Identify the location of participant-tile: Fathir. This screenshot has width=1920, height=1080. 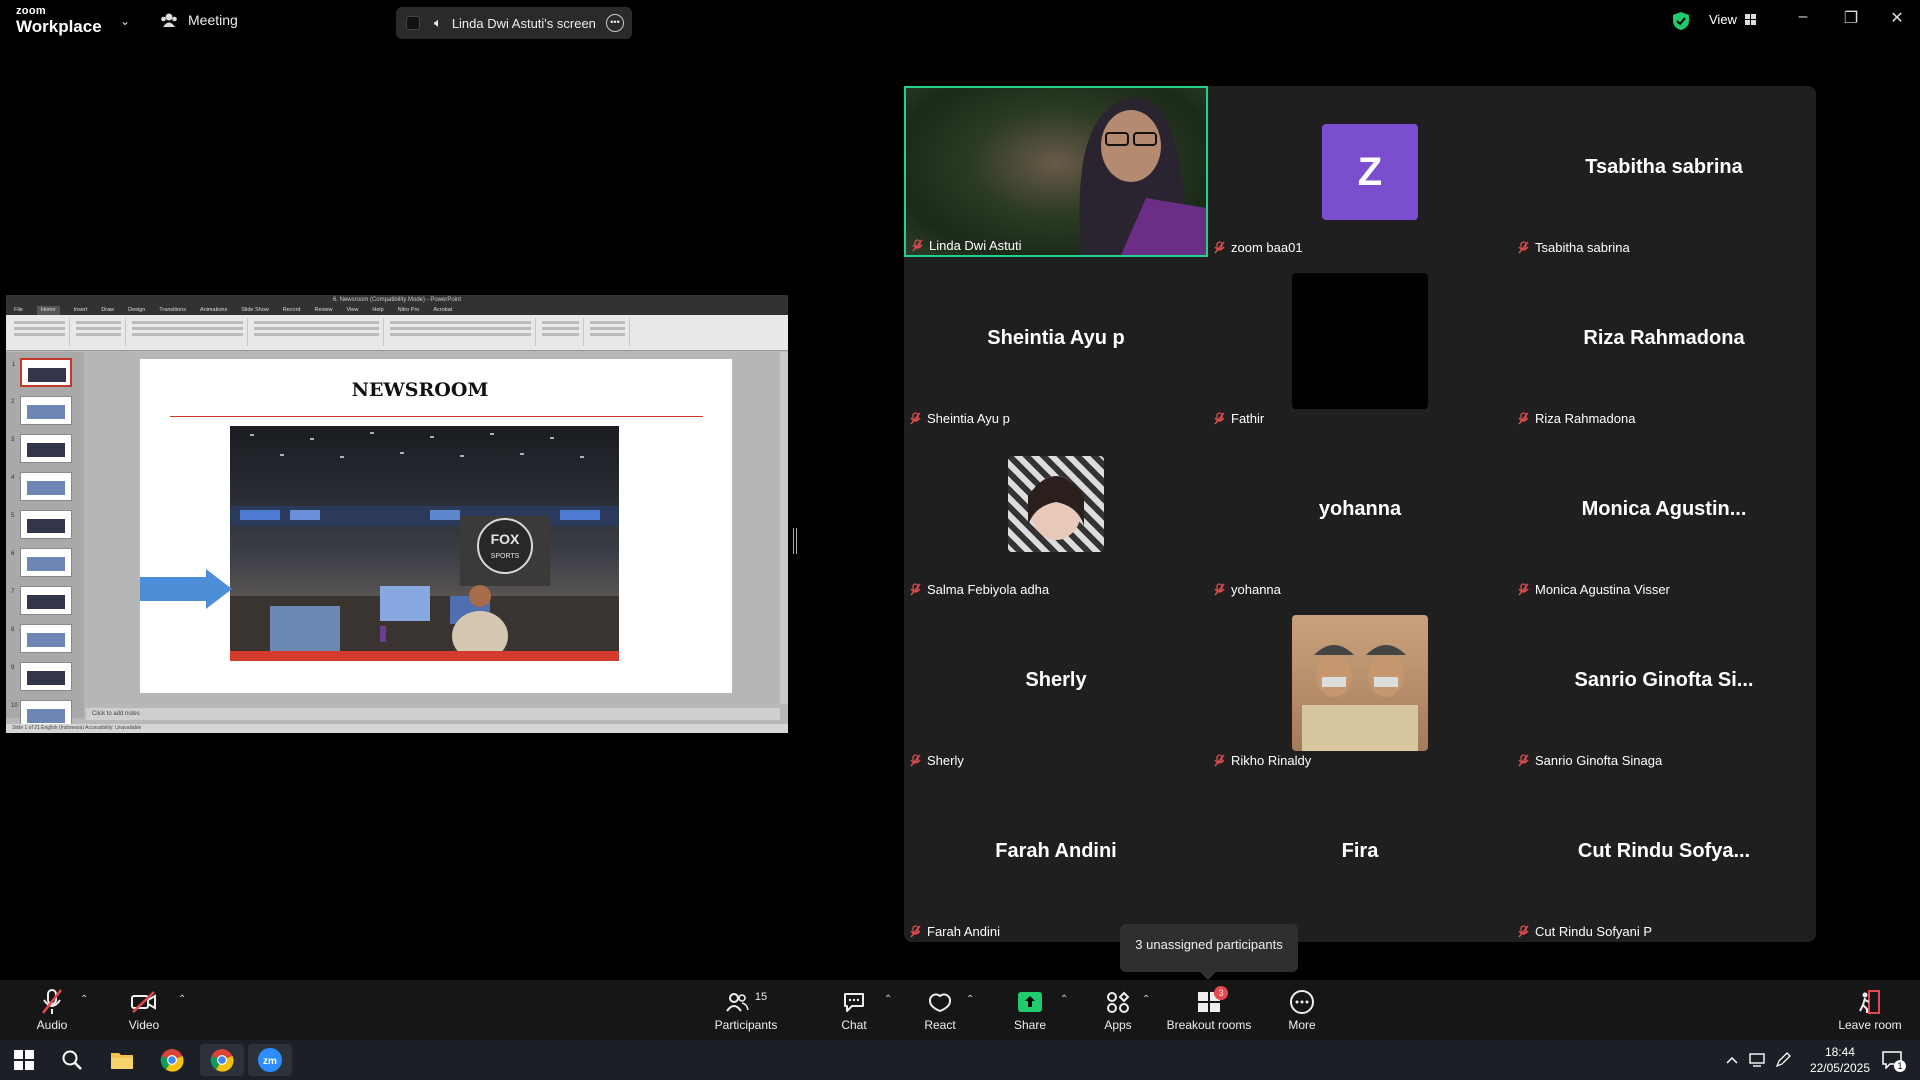
(1360, 342).